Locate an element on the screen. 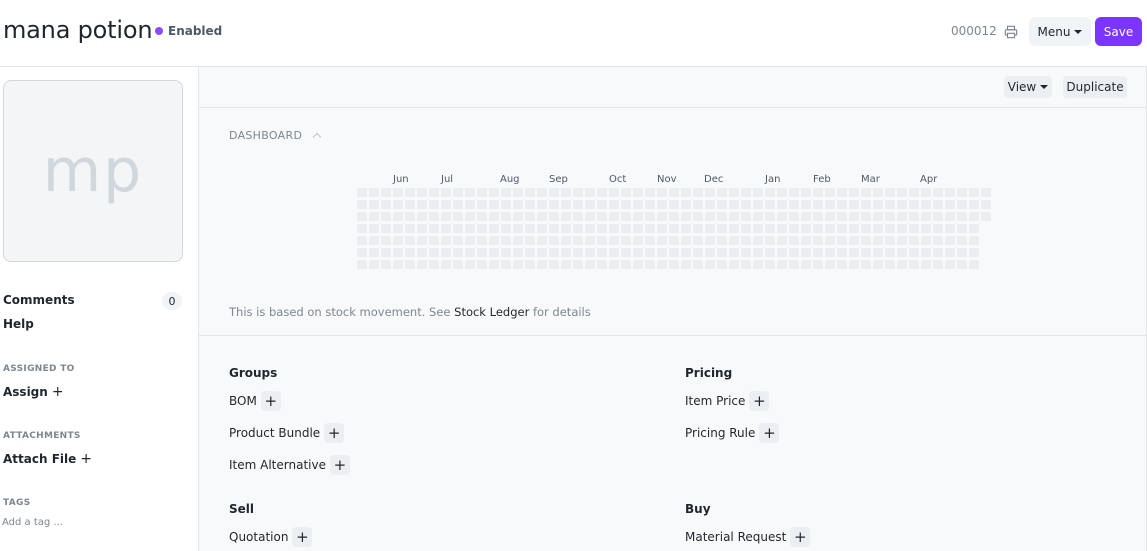  add-pricing-rule-button: + is located at coordinates (769, 433).